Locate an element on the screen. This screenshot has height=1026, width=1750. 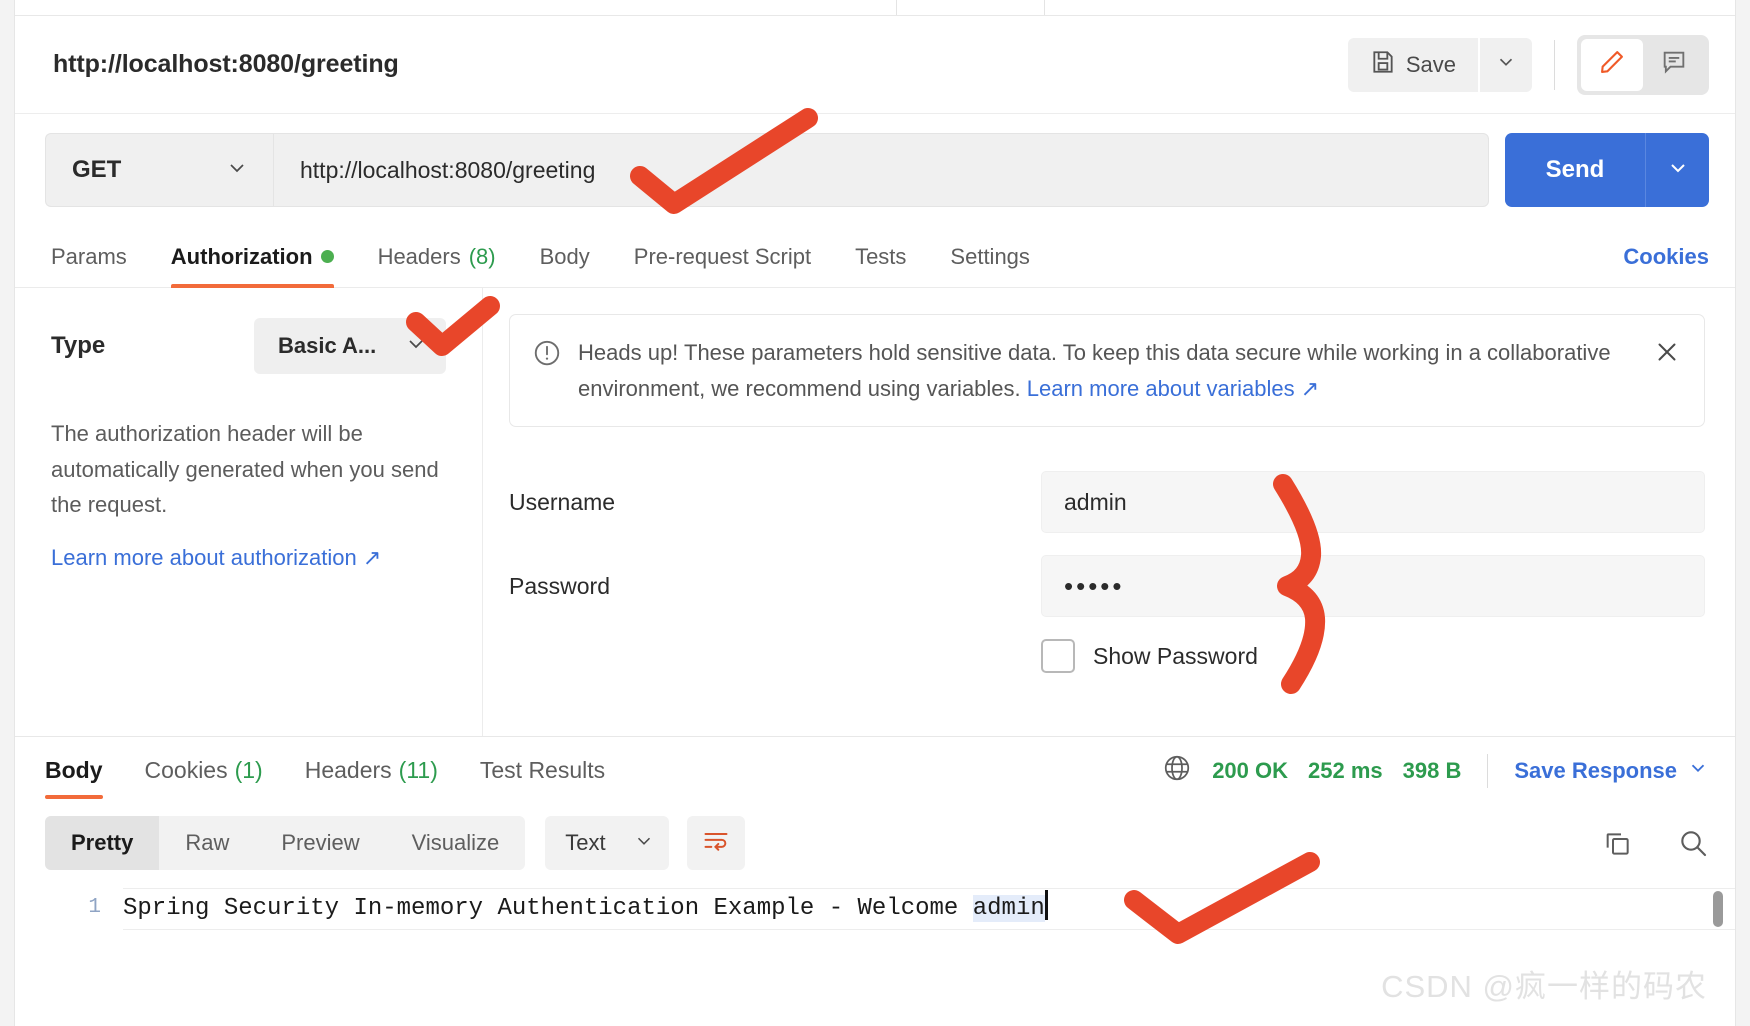
tab-params: Params is located at coordinates (89, 257).